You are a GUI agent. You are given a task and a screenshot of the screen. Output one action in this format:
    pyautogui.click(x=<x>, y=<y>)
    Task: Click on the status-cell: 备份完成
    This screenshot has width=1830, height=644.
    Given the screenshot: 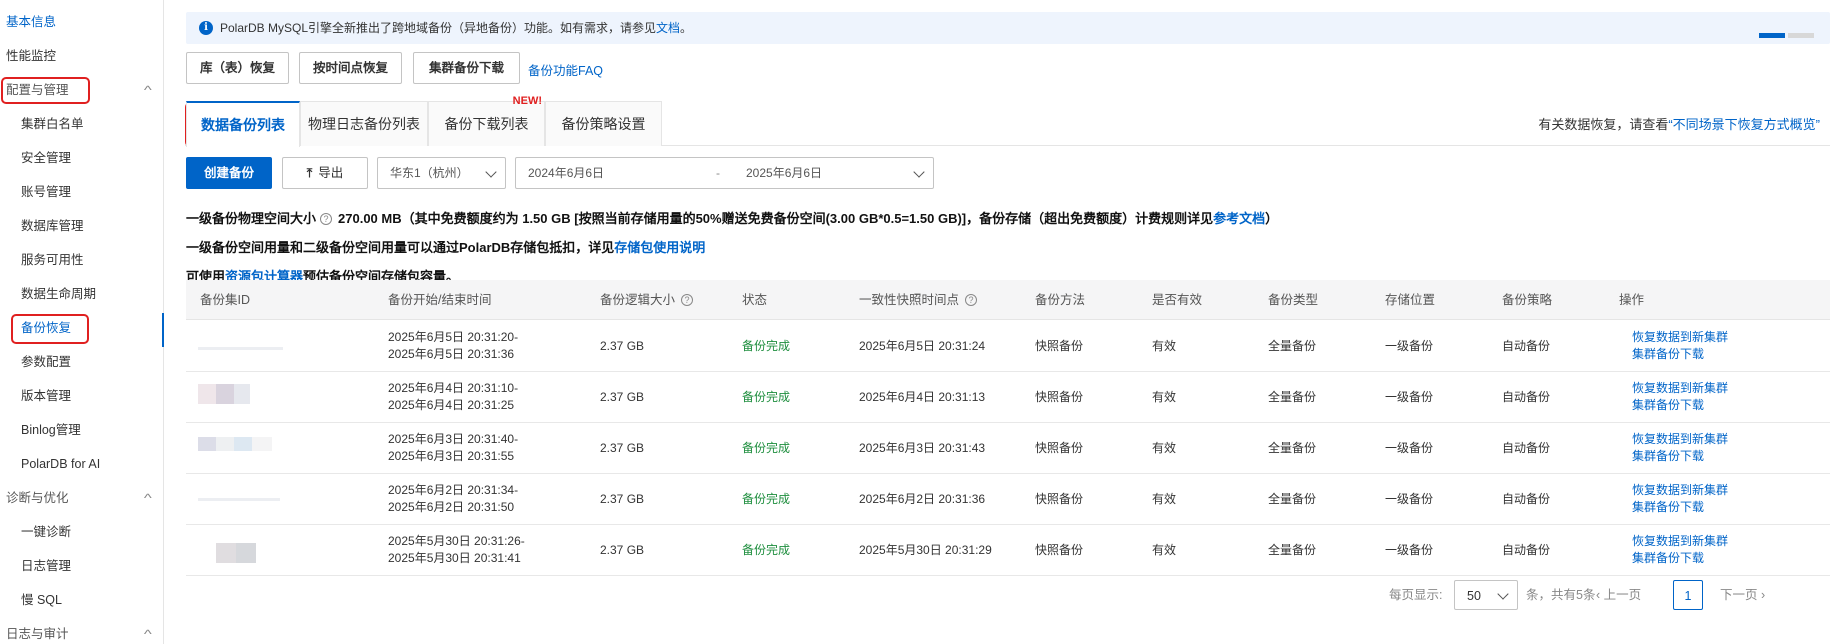 What is the action you would take?
    pyautogui.click(x=766, y=499)
    